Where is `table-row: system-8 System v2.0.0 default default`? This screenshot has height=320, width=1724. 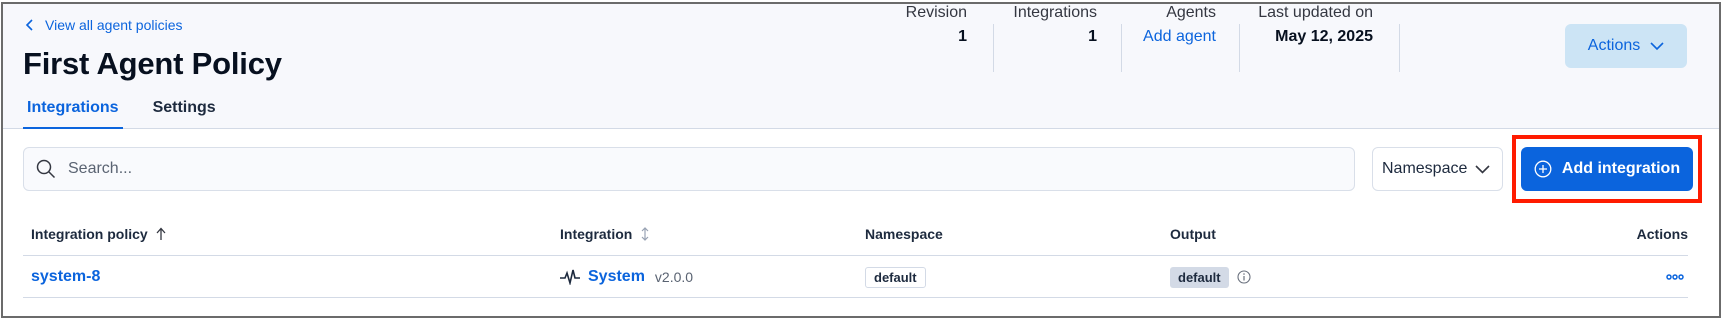 table-row: system-8 System v2.0.0 default default is located at coordinates (855, 277).